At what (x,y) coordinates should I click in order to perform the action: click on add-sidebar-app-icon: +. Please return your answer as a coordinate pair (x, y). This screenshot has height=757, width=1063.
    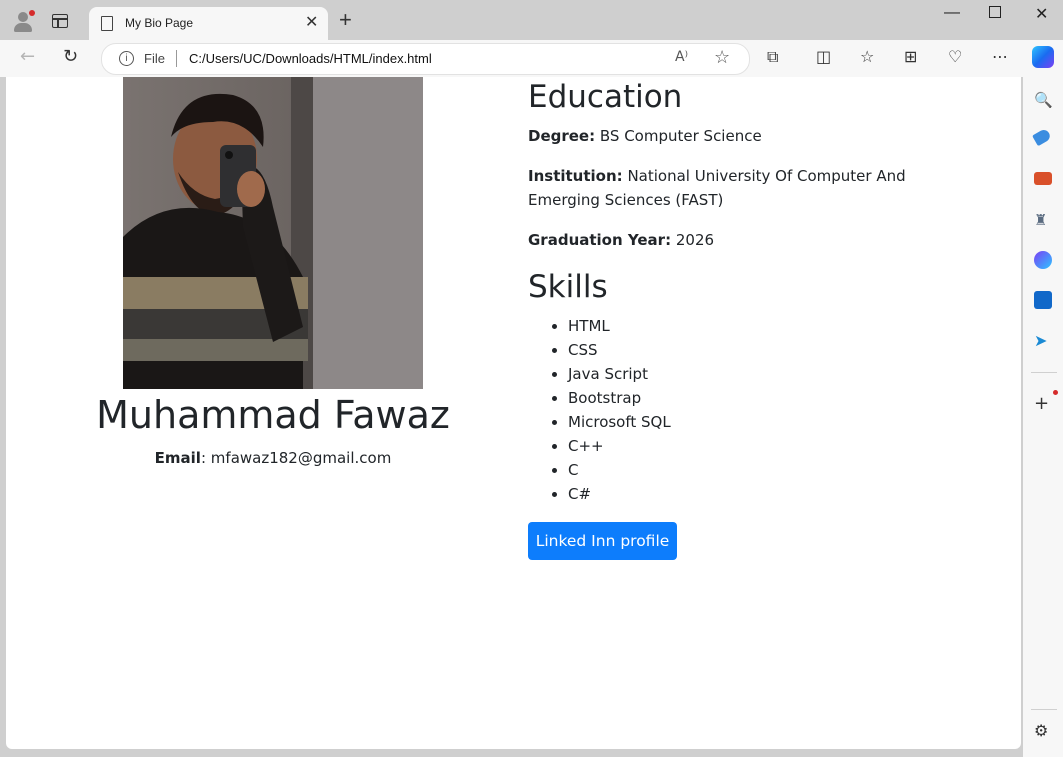
    Looking at the image, I should click on (1043, 403).